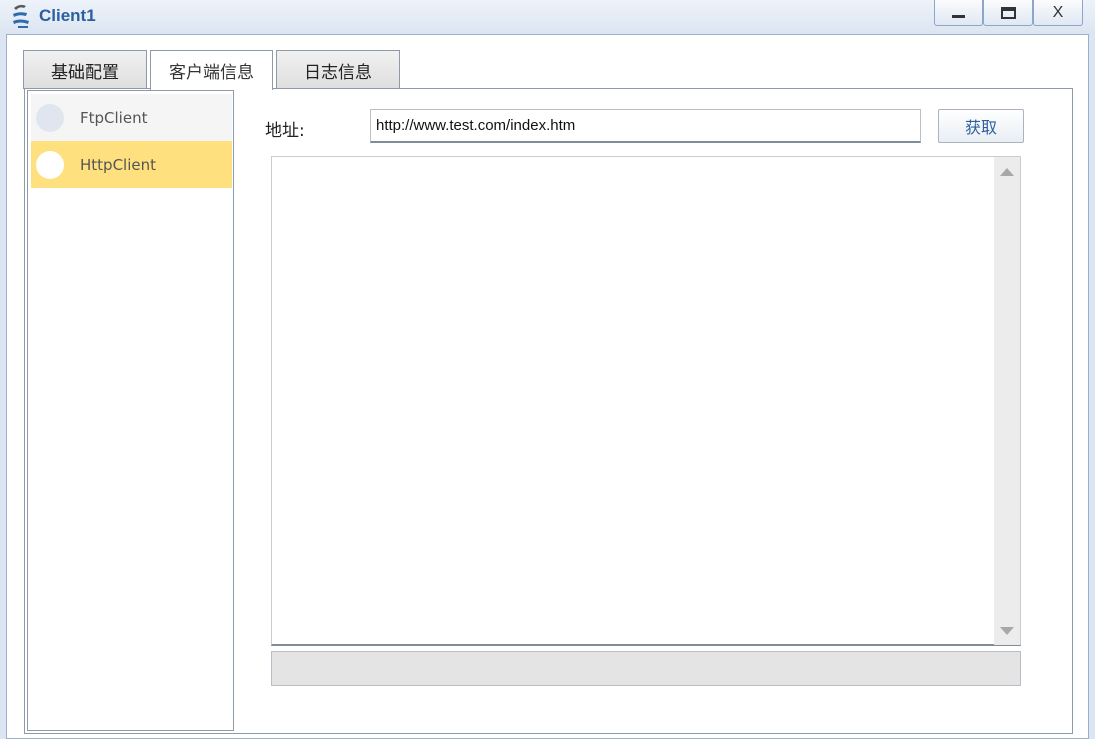 The height and width of the screenshot is (739, 1095). What do you see at coordinates (646, 668) in the screenshot?
I see `status-bar` at bounding box center [646, 668].